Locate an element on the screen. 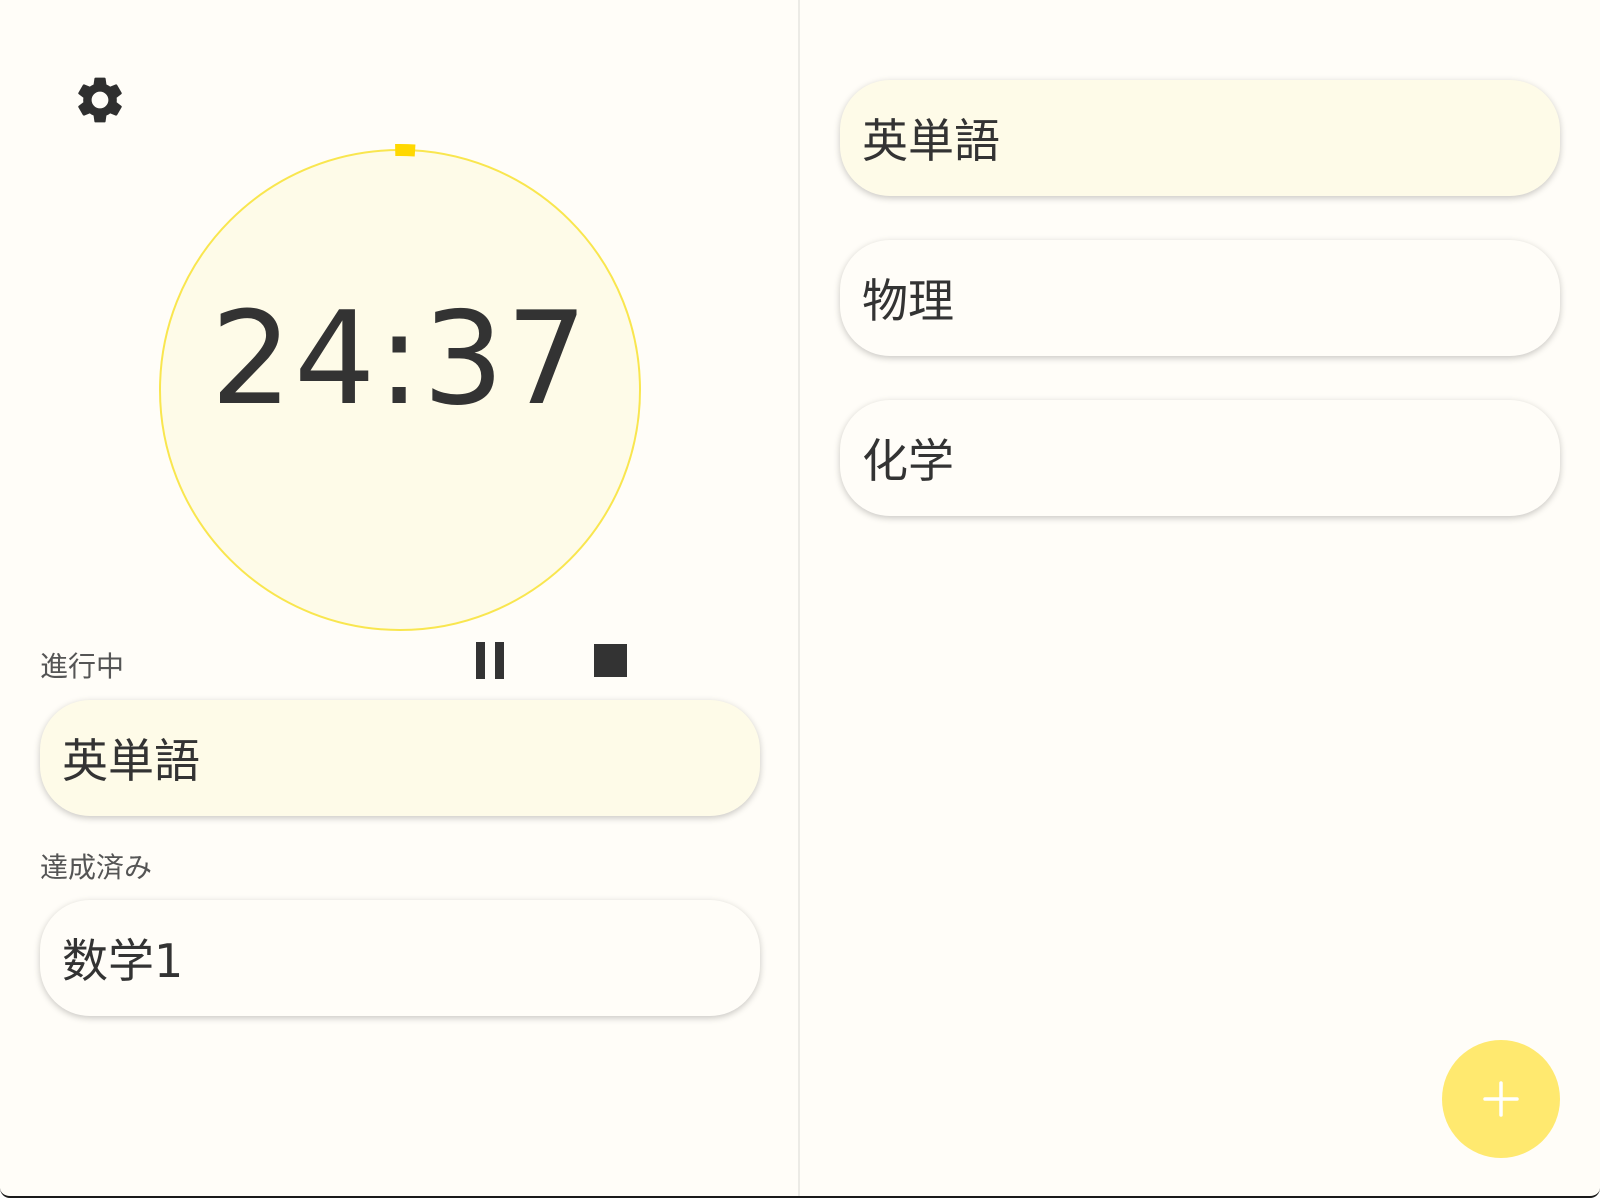 This screenshot has height=1202, width=1600. timer-dial: 24:37 is located at coordinates (400, 409).